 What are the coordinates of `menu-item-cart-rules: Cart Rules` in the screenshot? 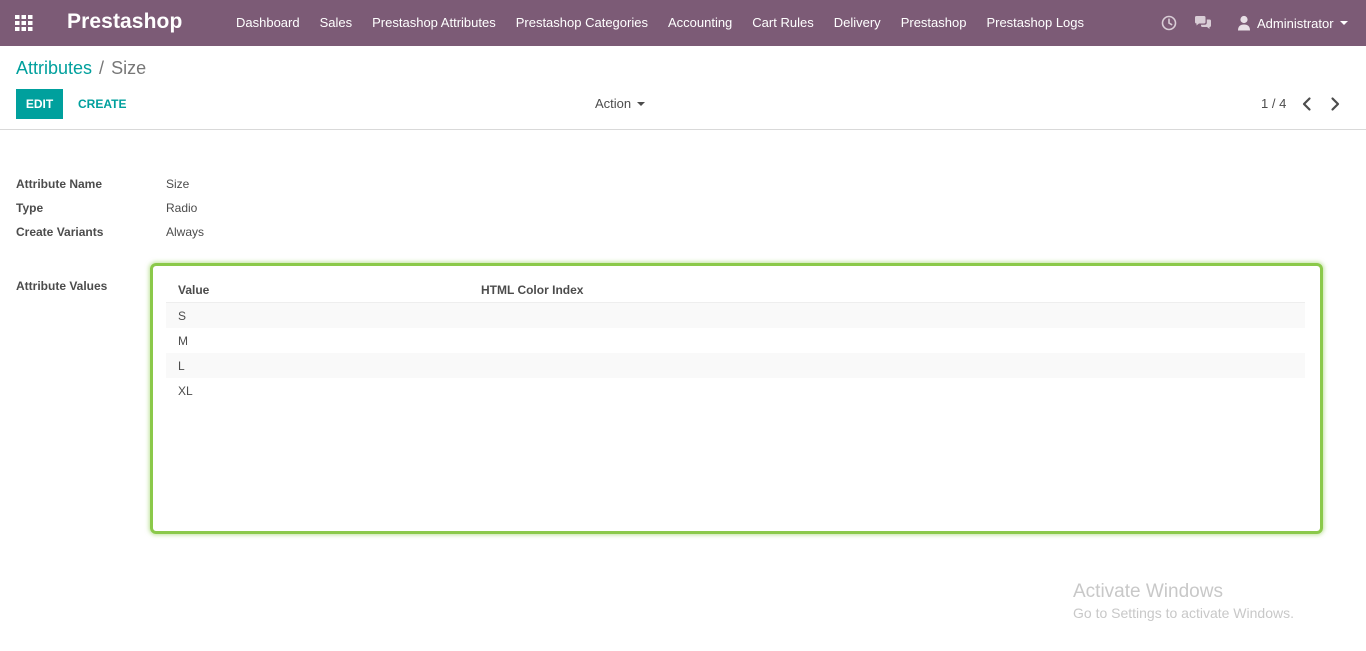 It's located at (782, 23).